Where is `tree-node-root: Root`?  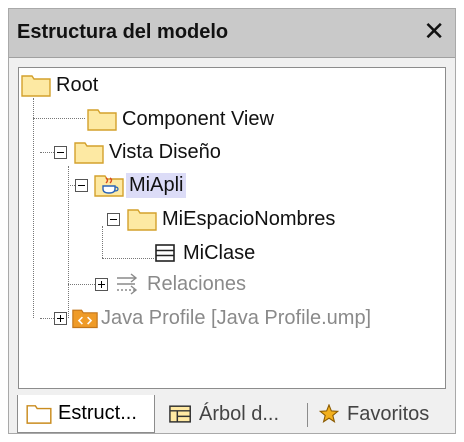
tree-node-root: Root is located at coordinates (59, 85).